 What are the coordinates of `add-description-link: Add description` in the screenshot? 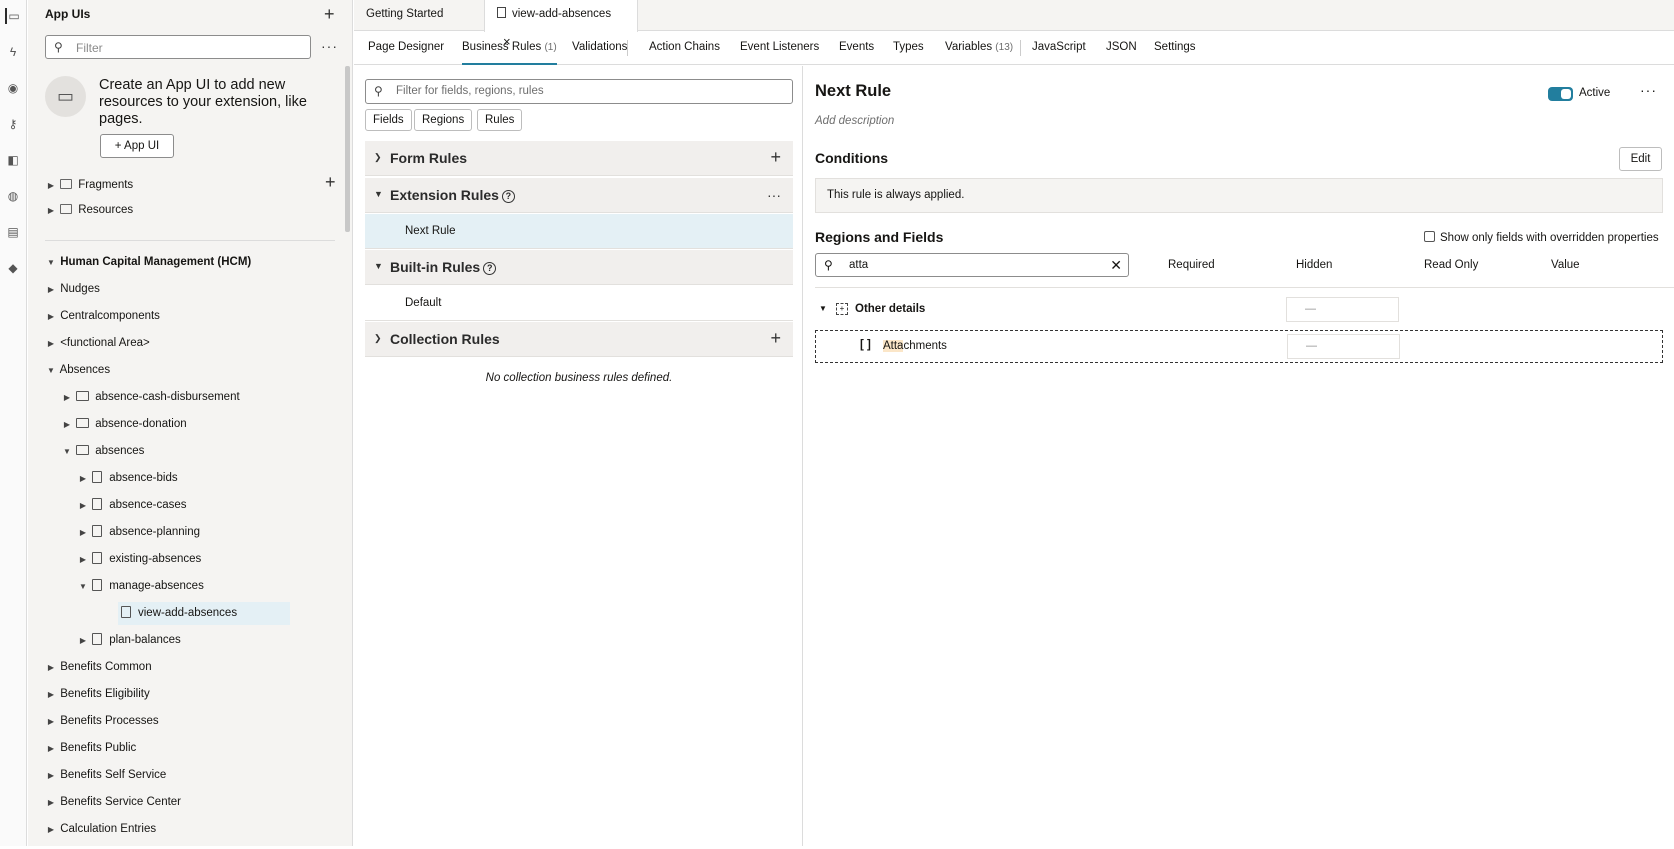 It's located at (854, 121).